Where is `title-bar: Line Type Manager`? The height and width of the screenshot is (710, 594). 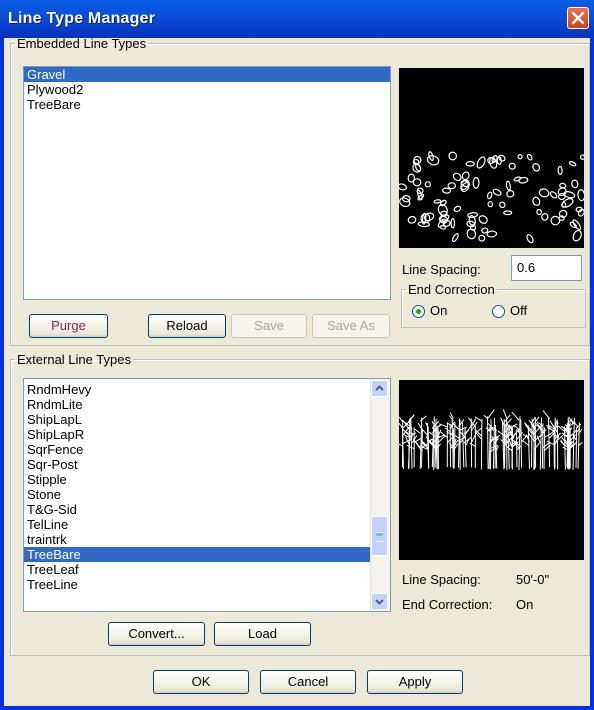
title-bar: Line Type Manager is located at coordinates (297, 19).